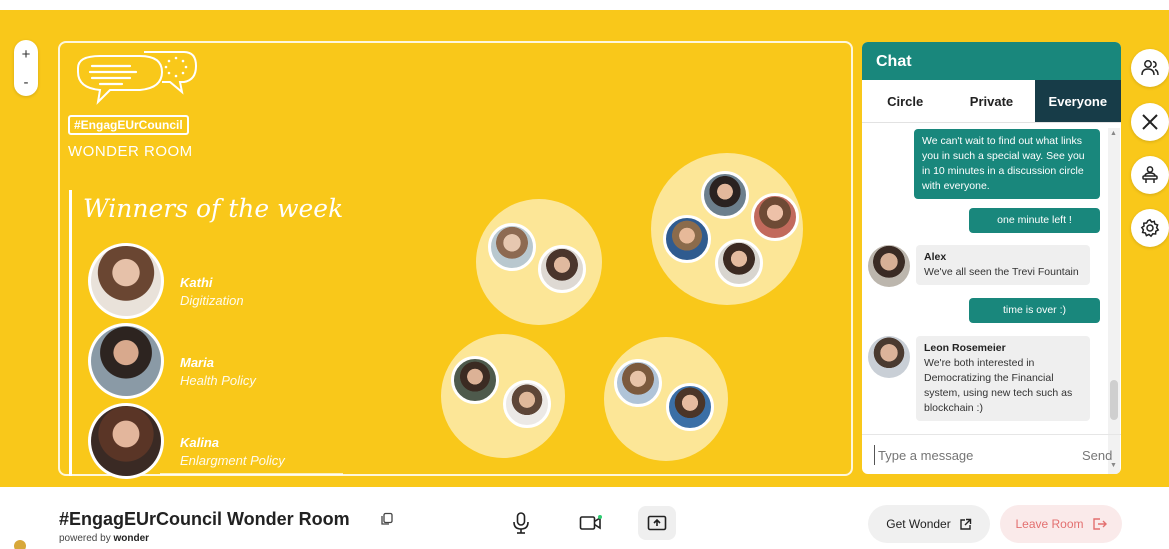 This screenshot has height=549, width=1169. What do you see at coordinates (197, 362) in the screenshot?
I see `winner-name: Maria` at bounding box center [197, 362].